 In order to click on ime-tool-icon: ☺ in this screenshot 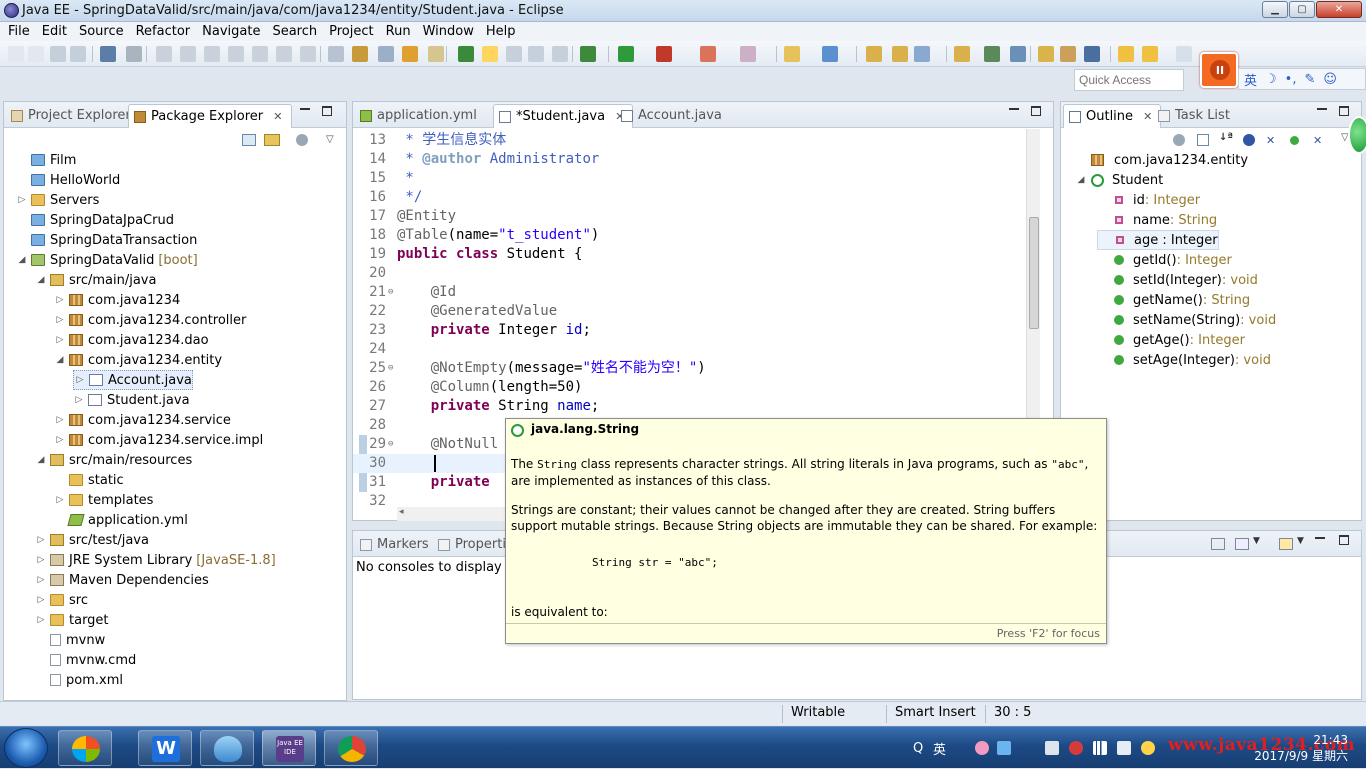, I will do `click(1330, 79)`.